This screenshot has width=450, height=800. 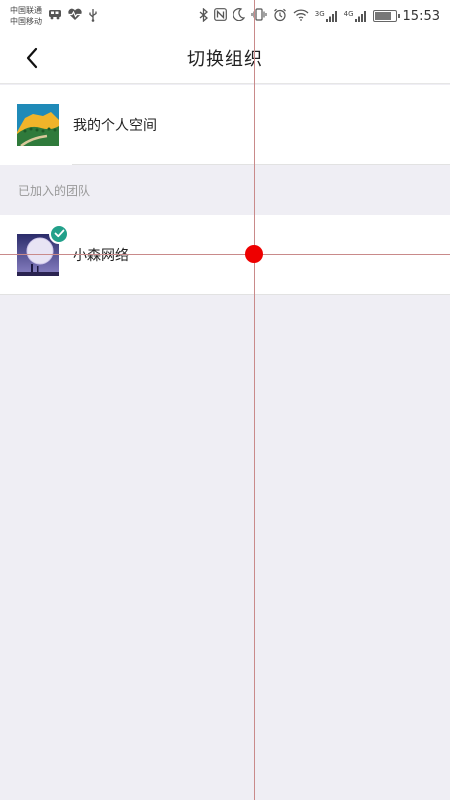 I want to click on signal-4g: 4G, so click(x=355, y=16).